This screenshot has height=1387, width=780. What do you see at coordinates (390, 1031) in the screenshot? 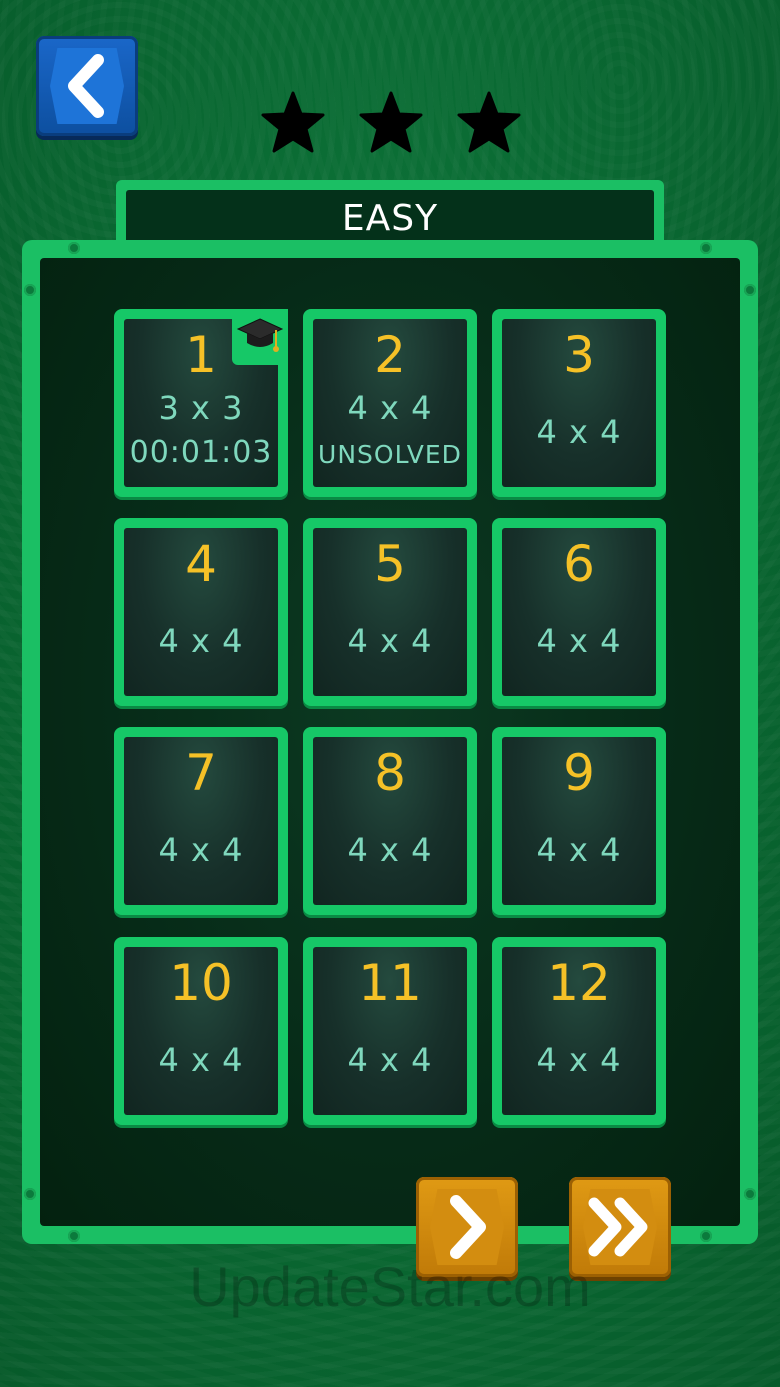
I see `level-11-tile: 11 4 x 4` at bounding box center [390, 1031].